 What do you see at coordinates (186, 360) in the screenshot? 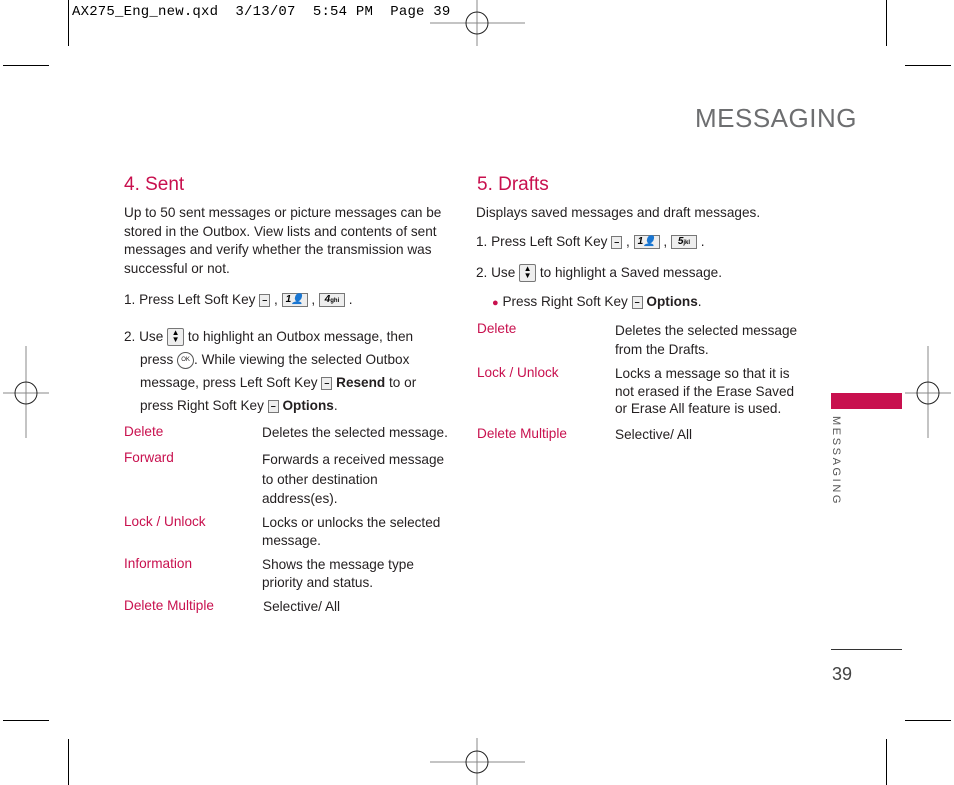
I see `ok-key-icon: OK` at bounding box center [186, 360].